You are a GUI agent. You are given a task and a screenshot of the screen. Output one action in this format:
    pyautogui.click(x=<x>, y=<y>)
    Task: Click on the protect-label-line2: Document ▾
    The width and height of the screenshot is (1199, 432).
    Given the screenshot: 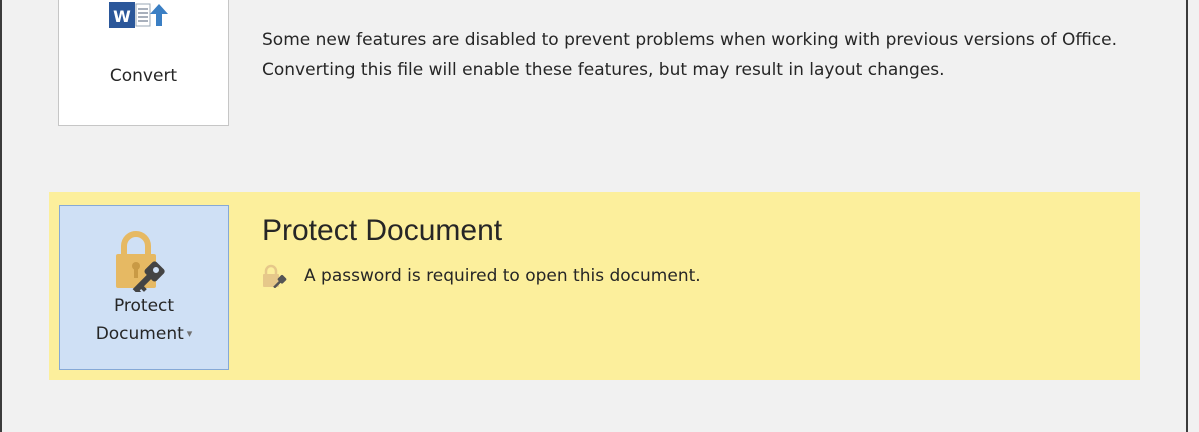 What is the action you would take?
    pyautogui.click(x=144, y=334)
    